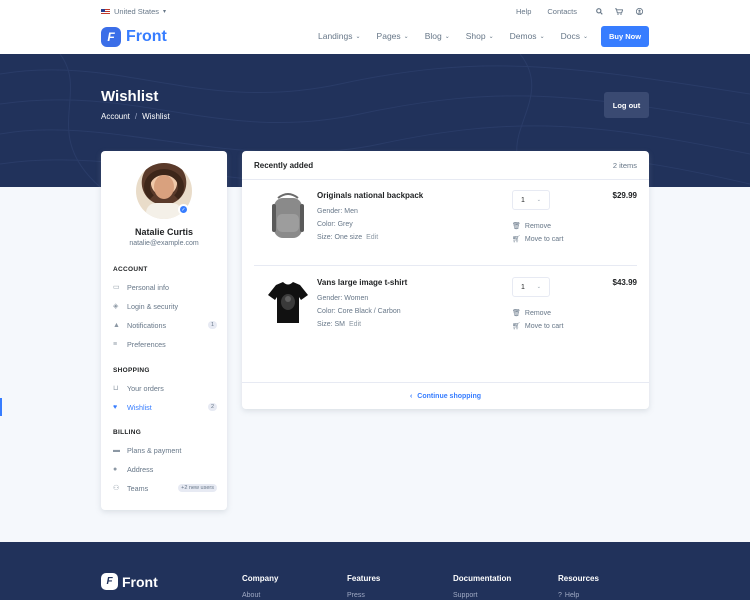 The image size is (750, 600). Describe the element at coordinates (335, 36) in the screenshot. I see `nav-item-label: Landings` at that location.